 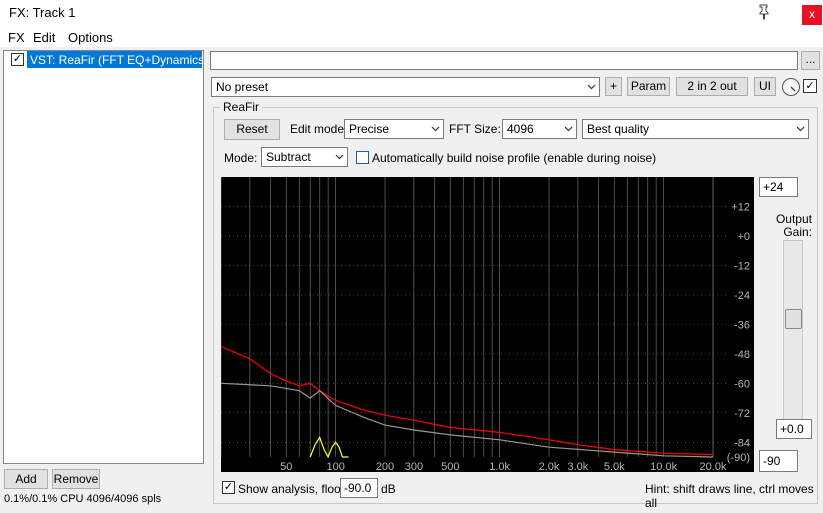 I want to click on remove-fx-button: Remove, so click(x=76, y=479).